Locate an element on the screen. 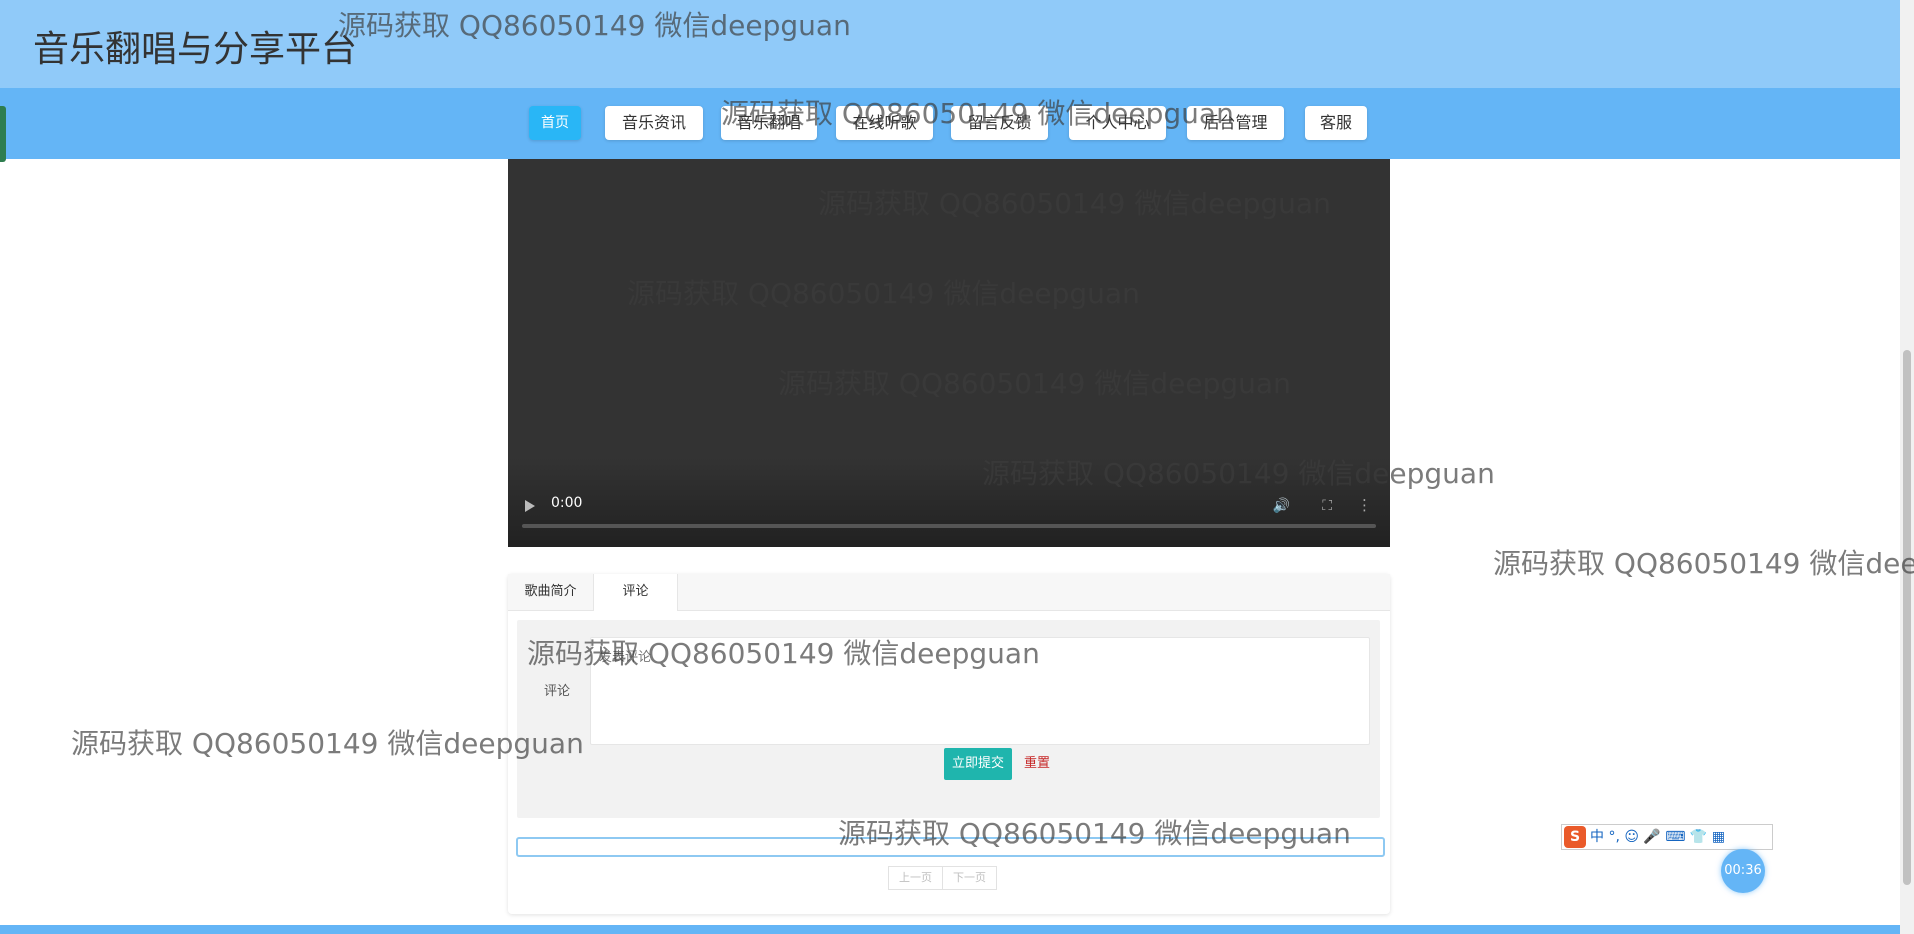 This screenshot has height=934, width=1914. page-scrollbar is located at coordinates (1907, 467).